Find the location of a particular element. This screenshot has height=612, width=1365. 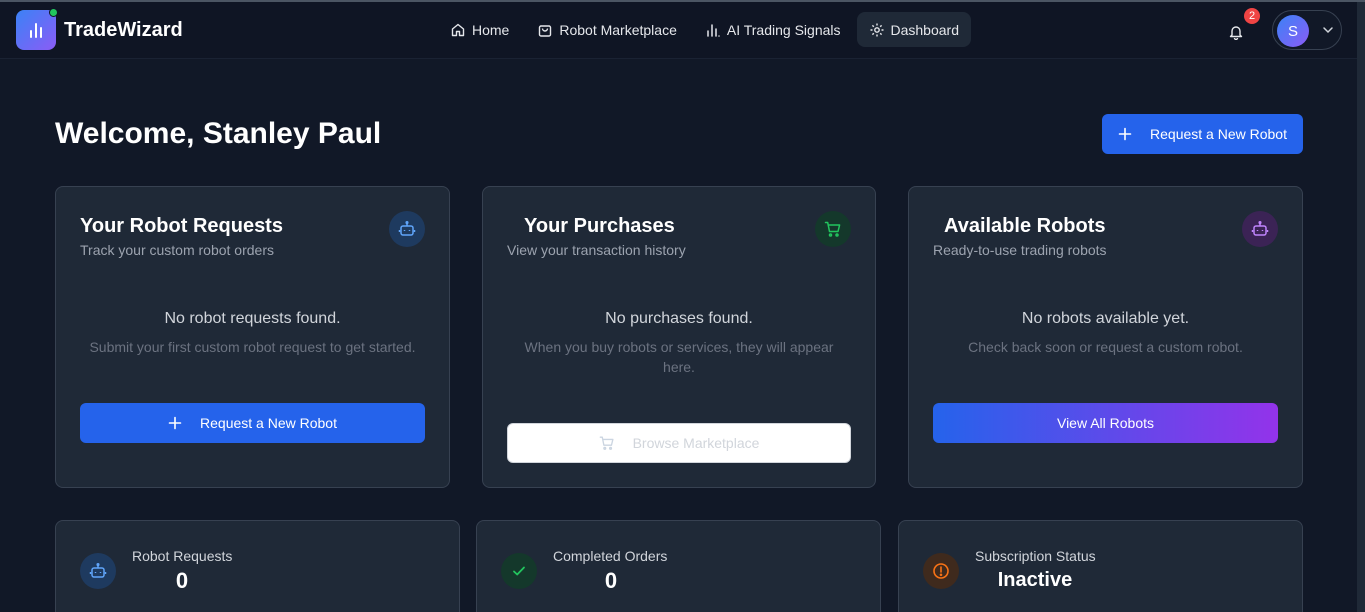

empty-state-title: No robots available yet. is located at coordinates (1105, 318).